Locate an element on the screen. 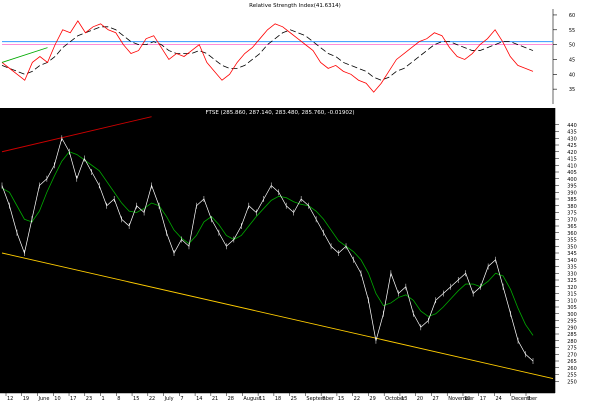 This screenshot has height=401, width=590. x-tick-label: September is located at coordinates (320, 398).